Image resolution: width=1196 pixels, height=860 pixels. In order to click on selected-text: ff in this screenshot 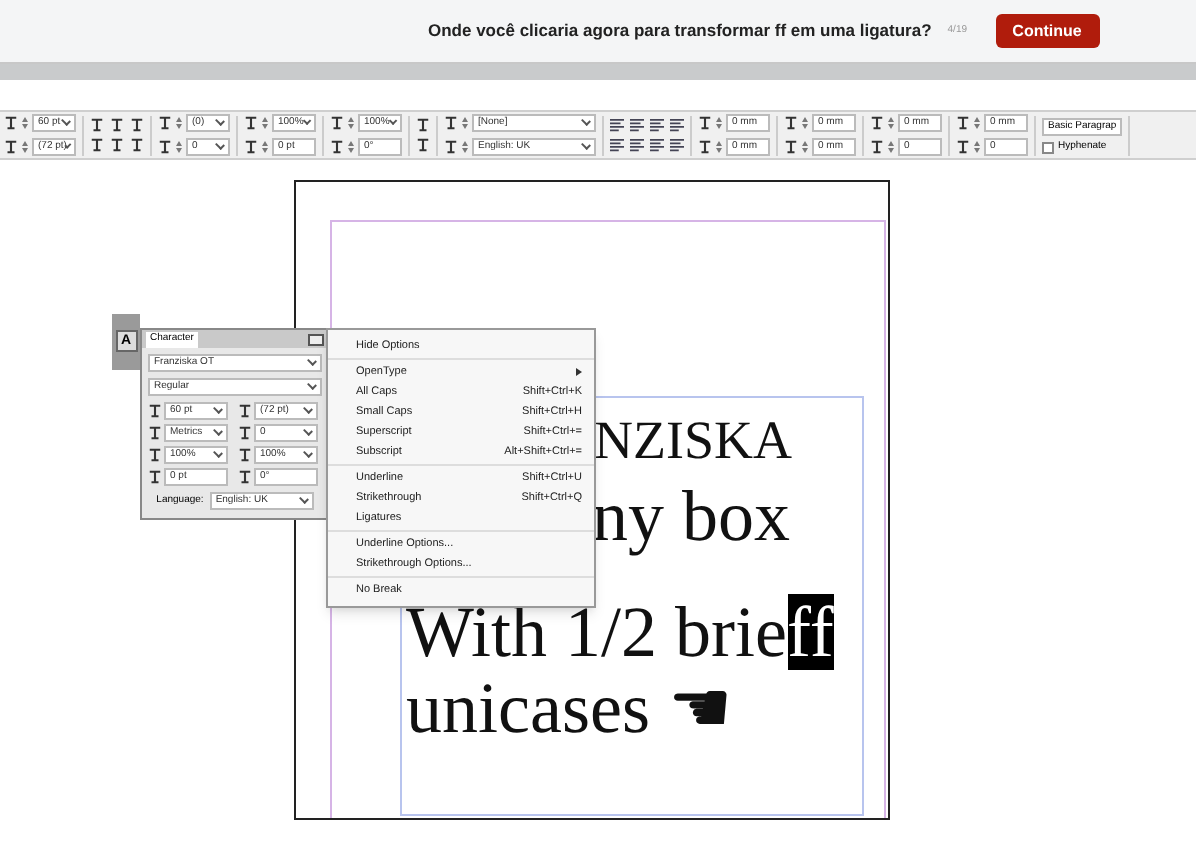, I will do `click(810, 632)`.